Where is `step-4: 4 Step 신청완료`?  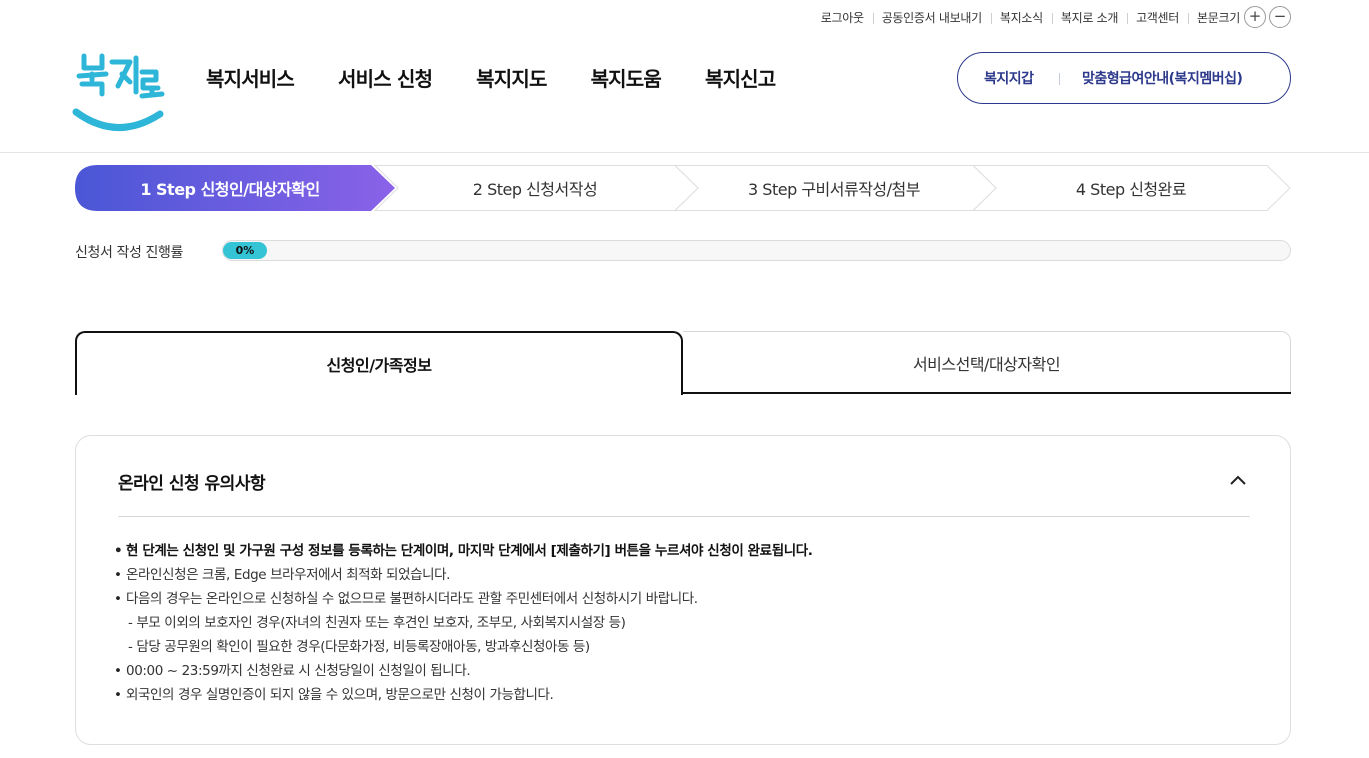
step-4: 4 Step 신청완료 is located at coordinates (1131, 189).